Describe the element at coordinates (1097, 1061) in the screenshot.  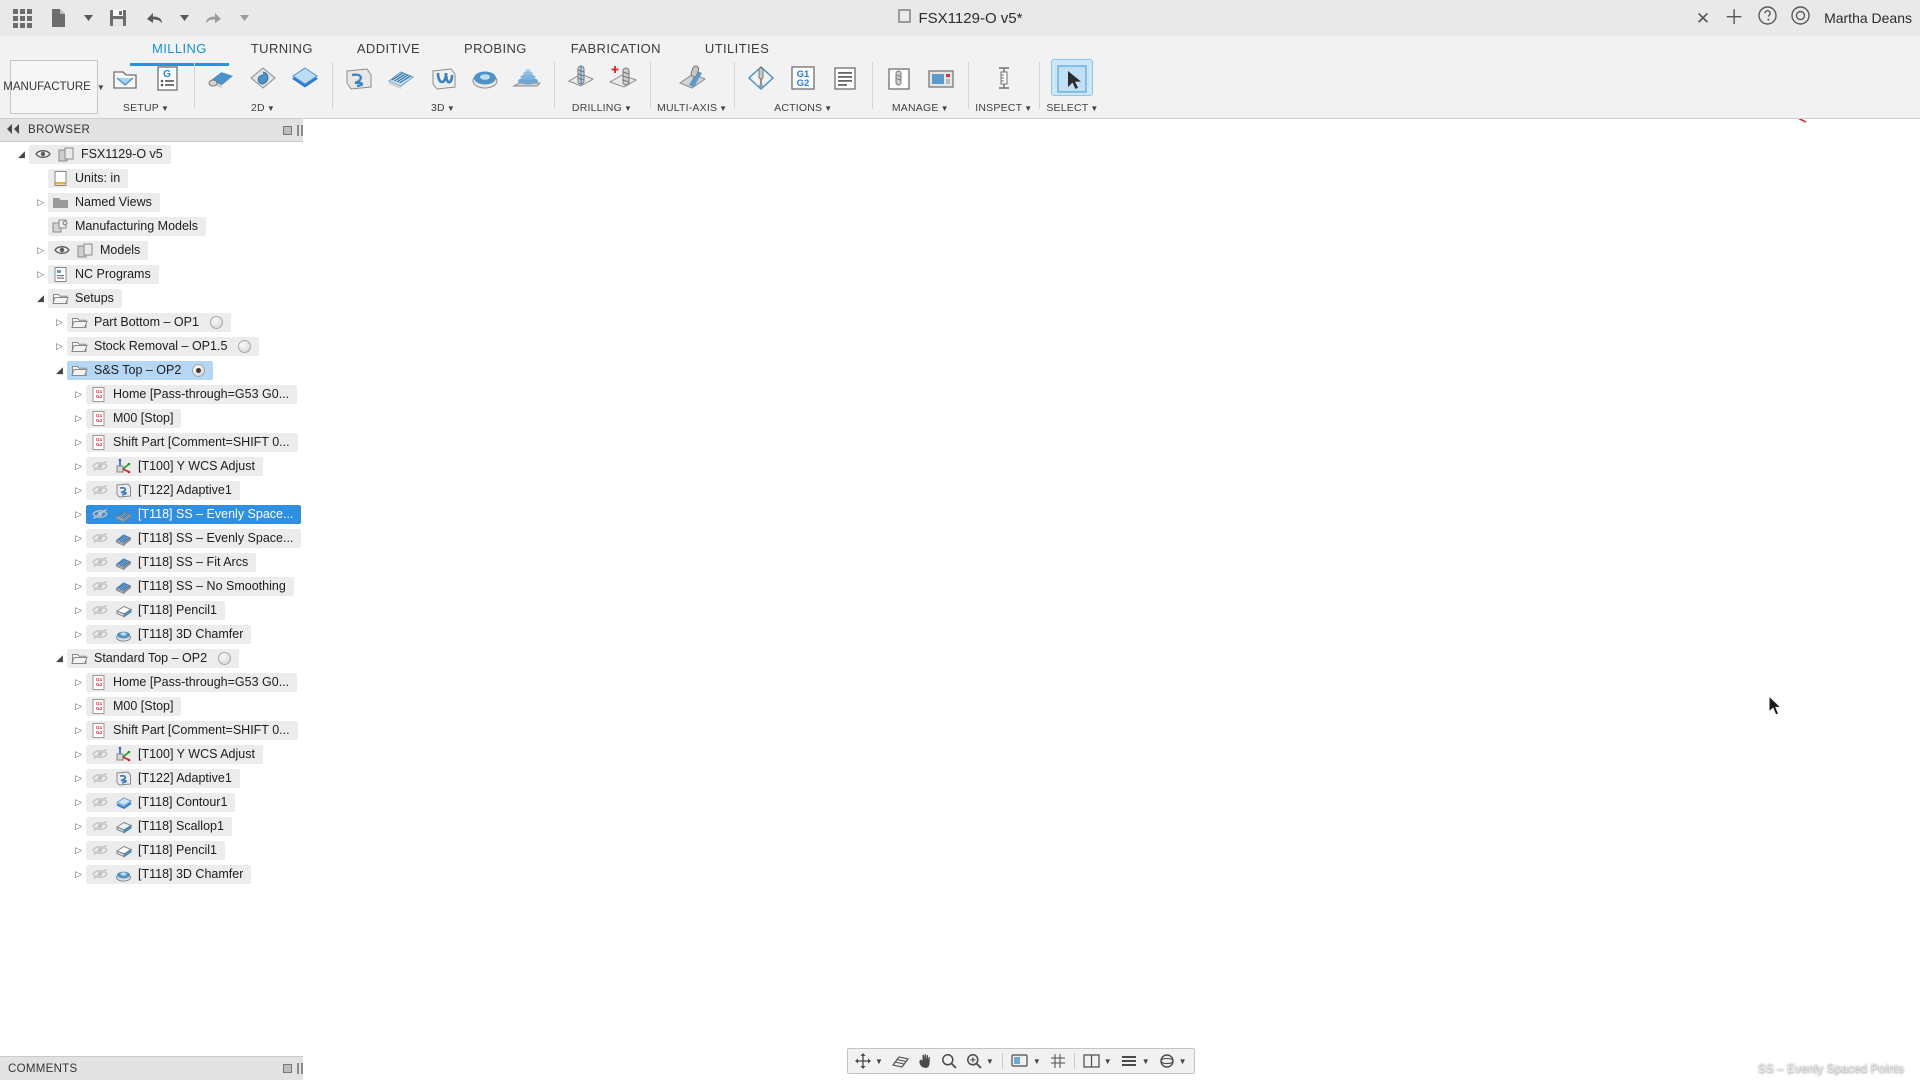
I see `viewports-button: ▼` at that location.